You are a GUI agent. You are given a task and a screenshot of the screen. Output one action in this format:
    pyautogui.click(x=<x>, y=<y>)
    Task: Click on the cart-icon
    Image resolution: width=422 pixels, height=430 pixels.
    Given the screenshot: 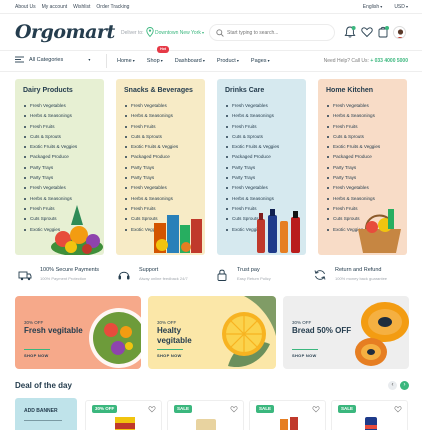 What is the action you would take?
    pyautogui.click(x=383, y=32)
    